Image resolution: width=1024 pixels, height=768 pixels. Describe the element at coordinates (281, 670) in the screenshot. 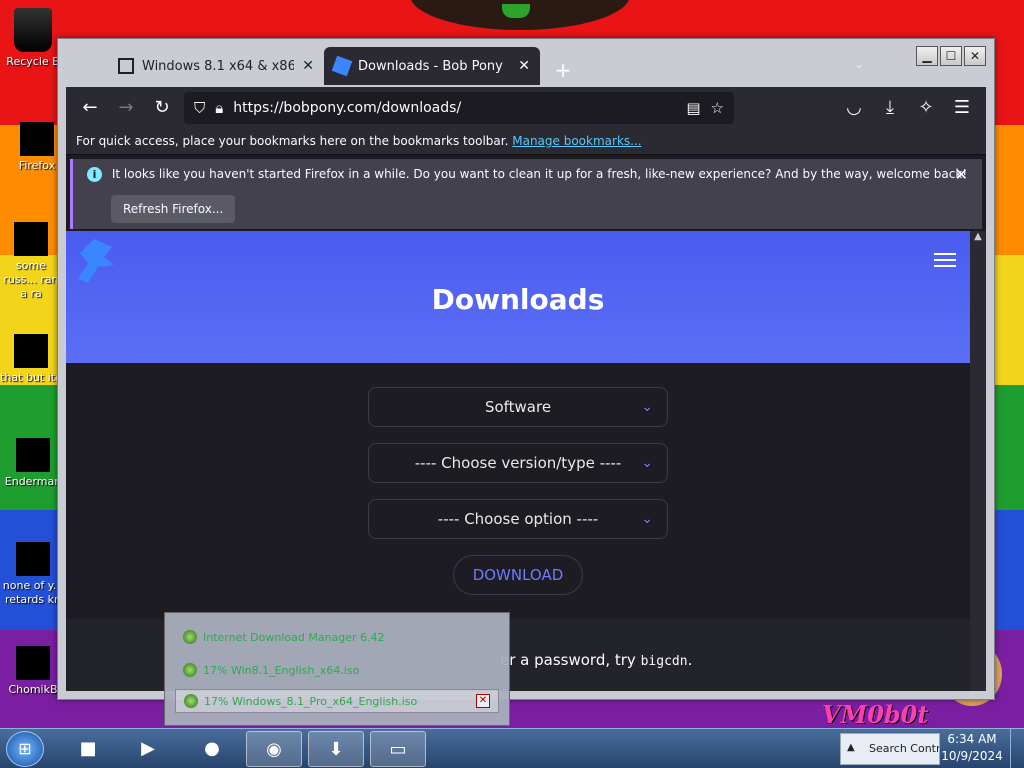

I see `idm-item-label: 17% Win8.1_English_x64.iso` at that location.